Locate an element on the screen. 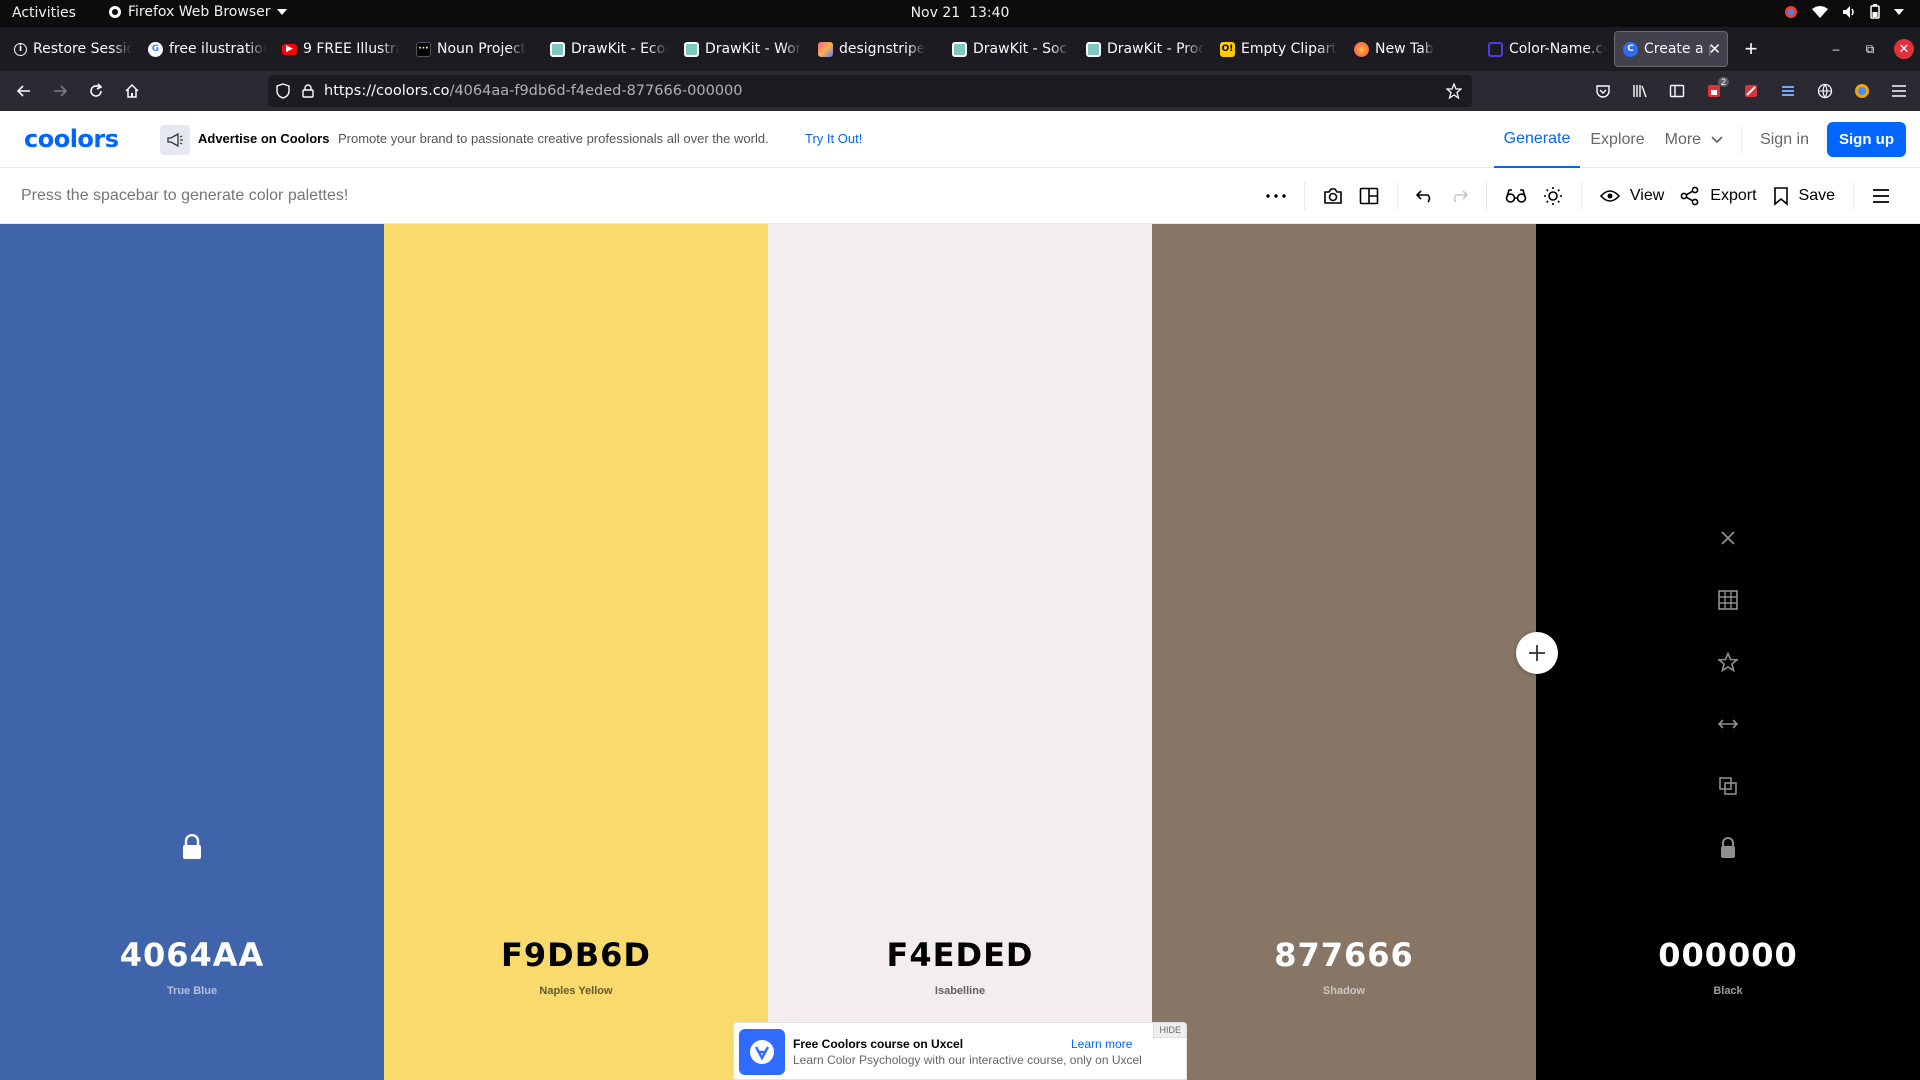 This screenshot has width=1920, height=1080. sign-up-button: Sign up is located at coordinates (1866, 139).